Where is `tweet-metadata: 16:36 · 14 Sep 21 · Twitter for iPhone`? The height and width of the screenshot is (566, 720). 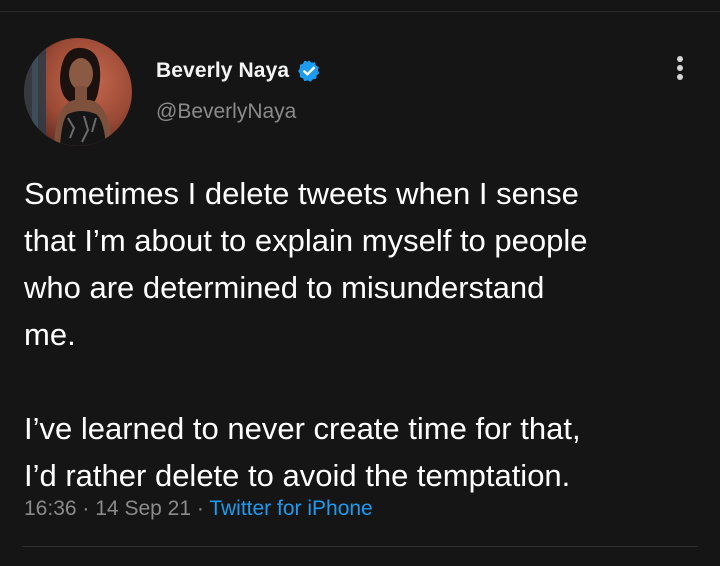 tweet-metadata: 16:36 · 14 Sep 21 · Twitter for iPhone is located at coordinates (198, 509).